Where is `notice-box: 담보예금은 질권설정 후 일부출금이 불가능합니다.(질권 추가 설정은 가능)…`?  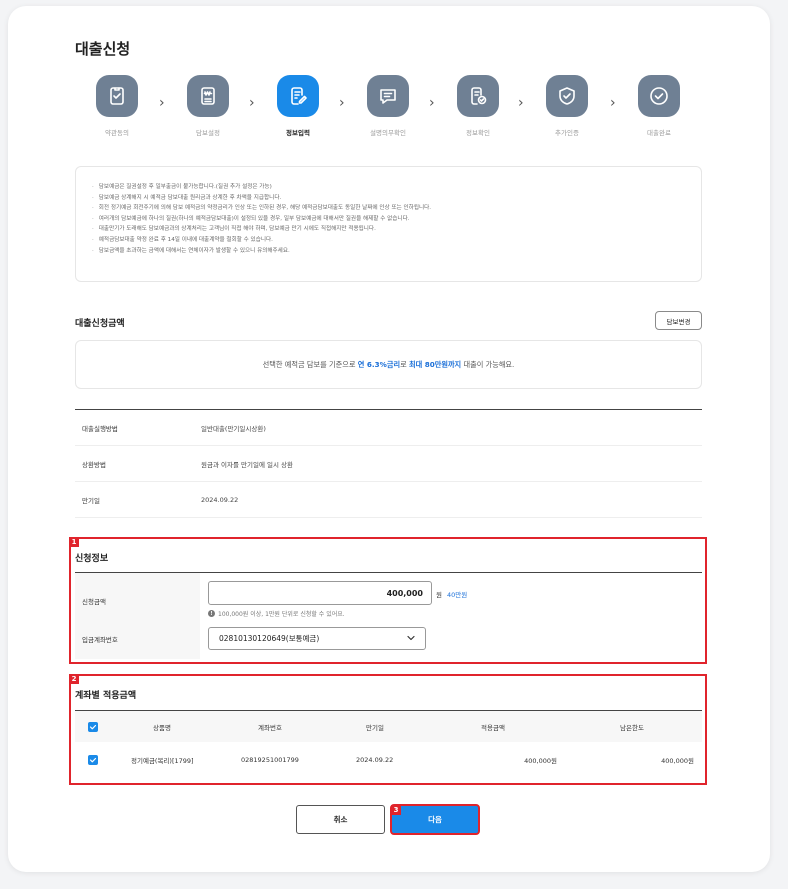
notice-box: 담보예금은 질권설정 후 일부출금이 불가능합니다.(질권 추가 설정은 가능)… is located at coordinates (388, 224).